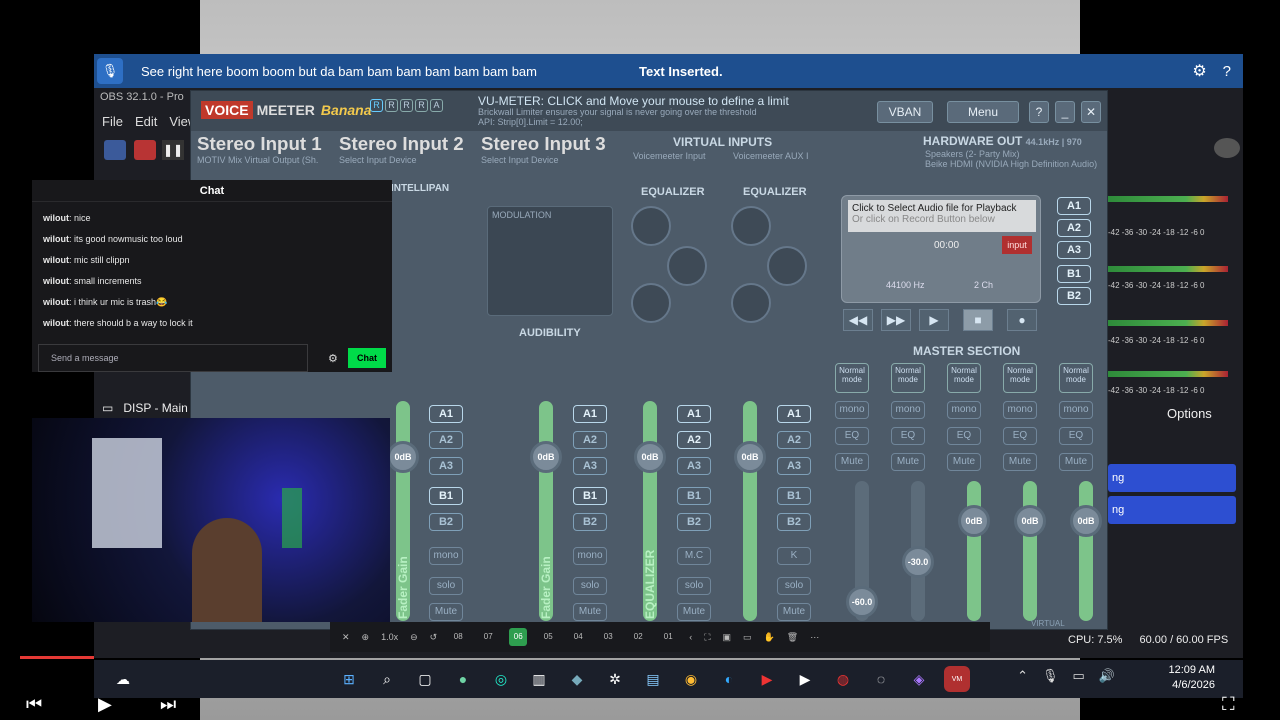 This screenshot has width=1280, height=720. Describe the element at coordinates (543, 149) in the screenshot. I see `strip-3-header: Stereo Input 3 Select Input Device` at that location.